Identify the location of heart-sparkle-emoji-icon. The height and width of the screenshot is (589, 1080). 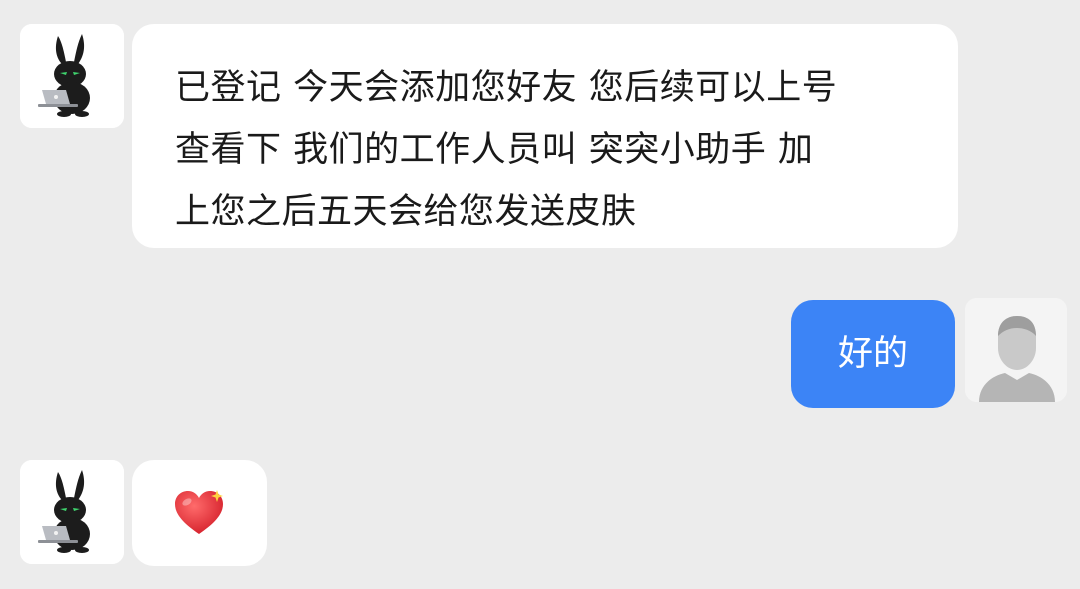
(198, 512).